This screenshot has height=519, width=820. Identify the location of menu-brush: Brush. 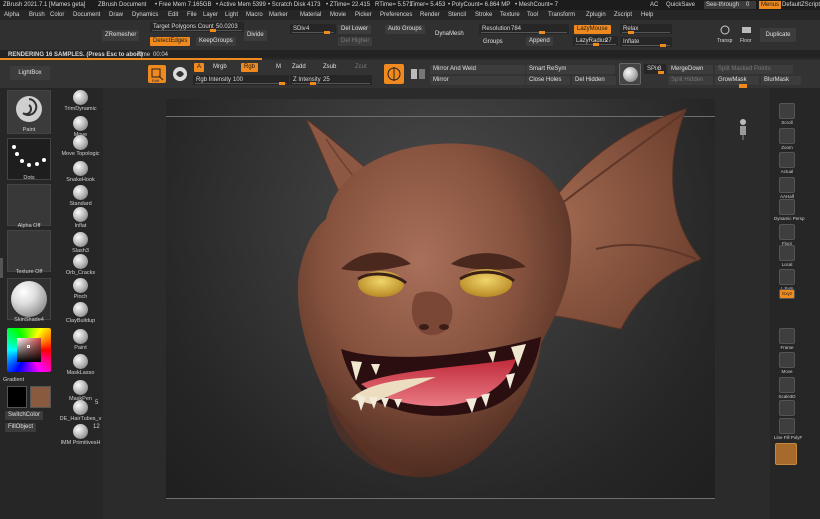
(37, 15).